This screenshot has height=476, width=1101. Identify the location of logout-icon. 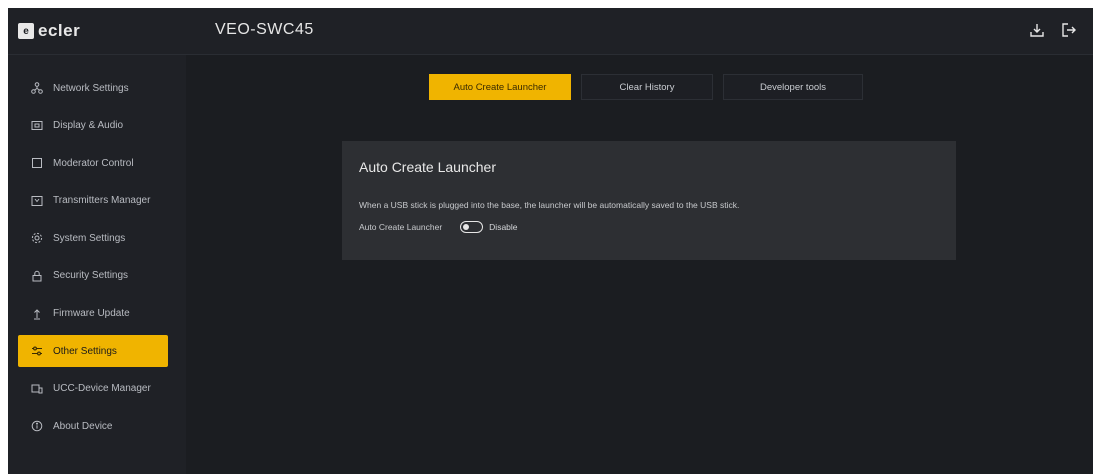
(1069, 30).